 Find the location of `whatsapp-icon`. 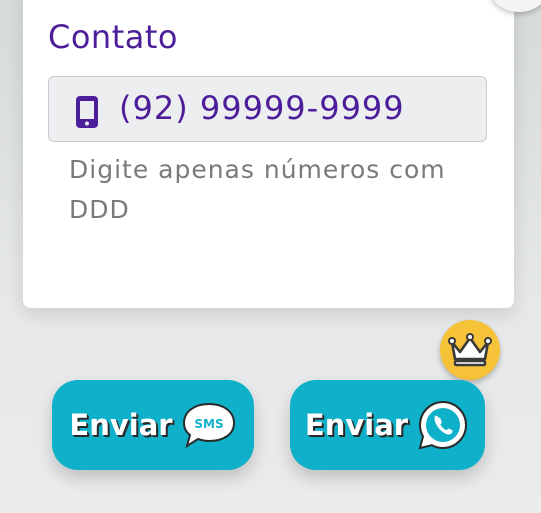

whatsapp-icon is located at coordinates (443, 425).